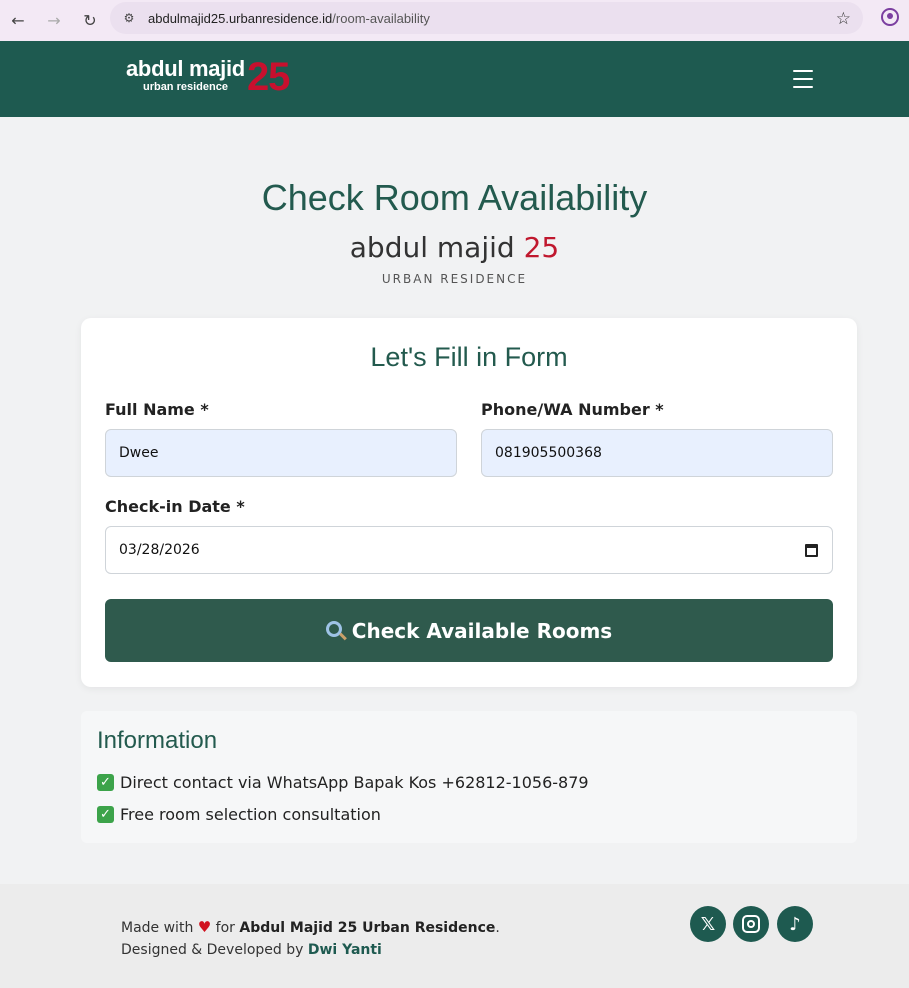 This screenshot has height=988, width=909. I want to click on page-title: Check Room Availability, so click(454, 197).